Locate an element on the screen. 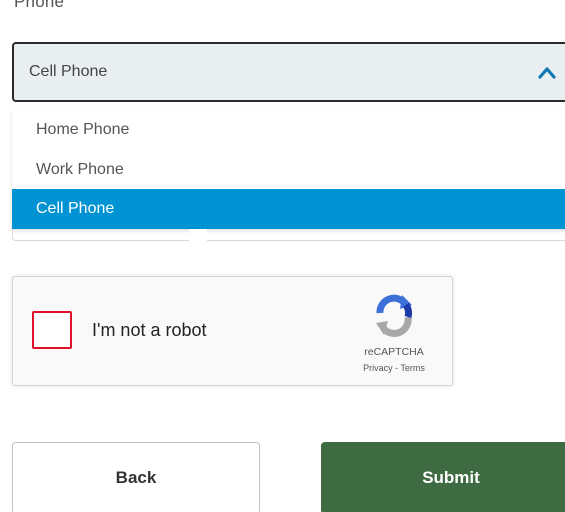 This screenshot has height=512, width=565. field-gap is located at coordinates (198, 235).